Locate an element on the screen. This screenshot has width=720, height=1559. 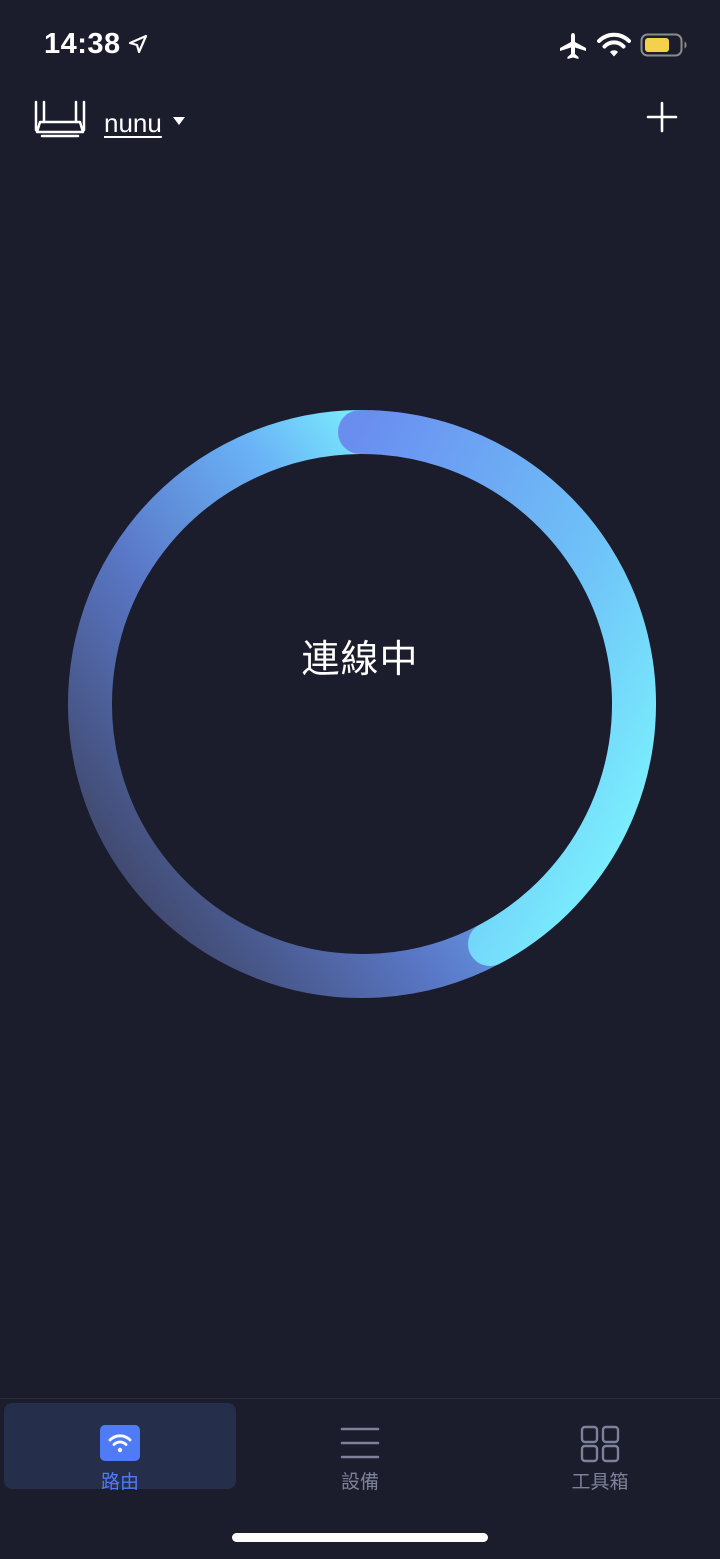
router-icon is located at coordinates (60, 119).